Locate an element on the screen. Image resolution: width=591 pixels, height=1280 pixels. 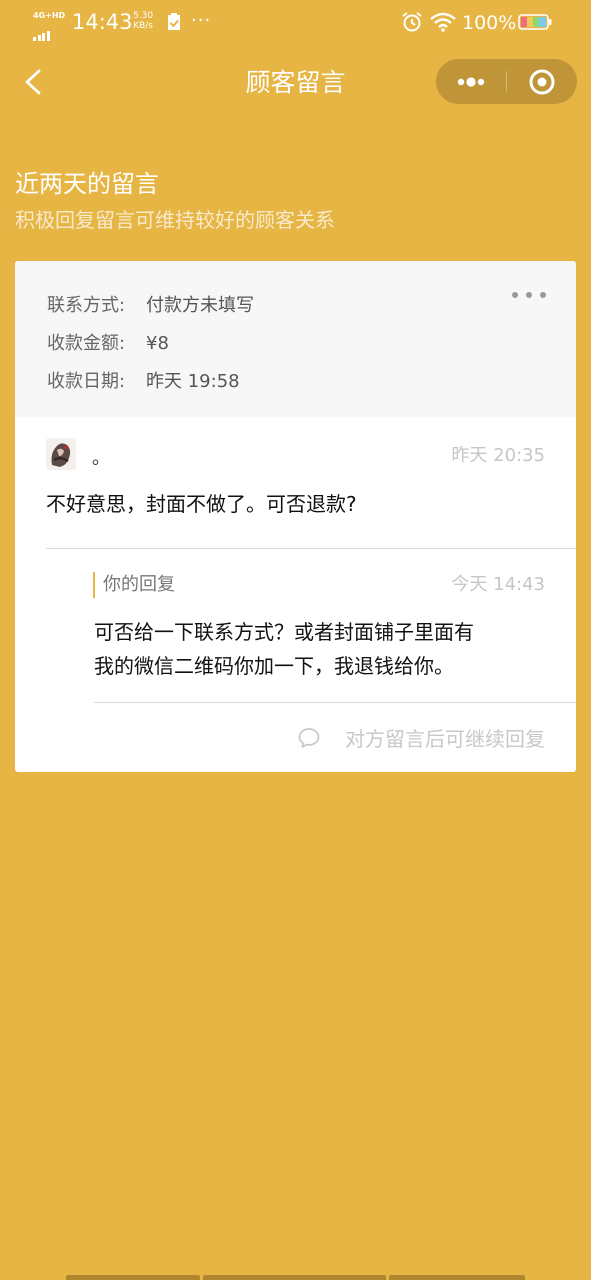
alarm-clock-icon is located at coordinates (412, 22).